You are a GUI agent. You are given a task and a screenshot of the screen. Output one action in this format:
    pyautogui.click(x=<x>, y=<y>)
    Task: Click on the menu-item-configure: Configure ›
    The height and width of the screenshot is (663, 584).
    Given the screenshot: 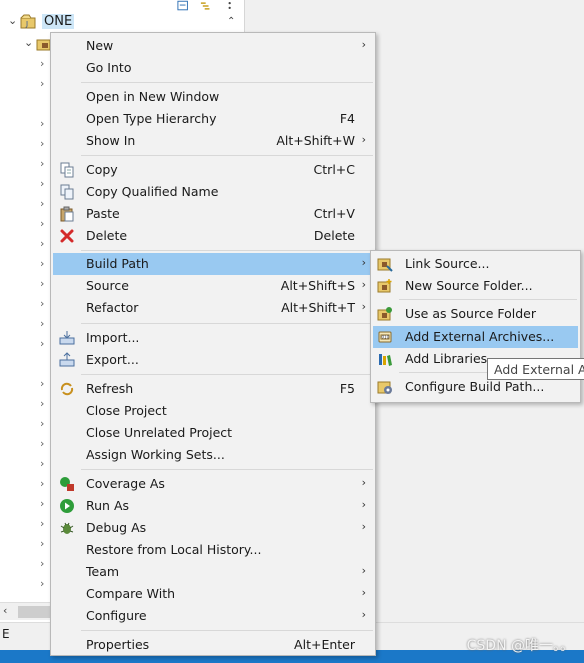 What is the action you would take?
    pyautogui.click(x=213, y=616)
    